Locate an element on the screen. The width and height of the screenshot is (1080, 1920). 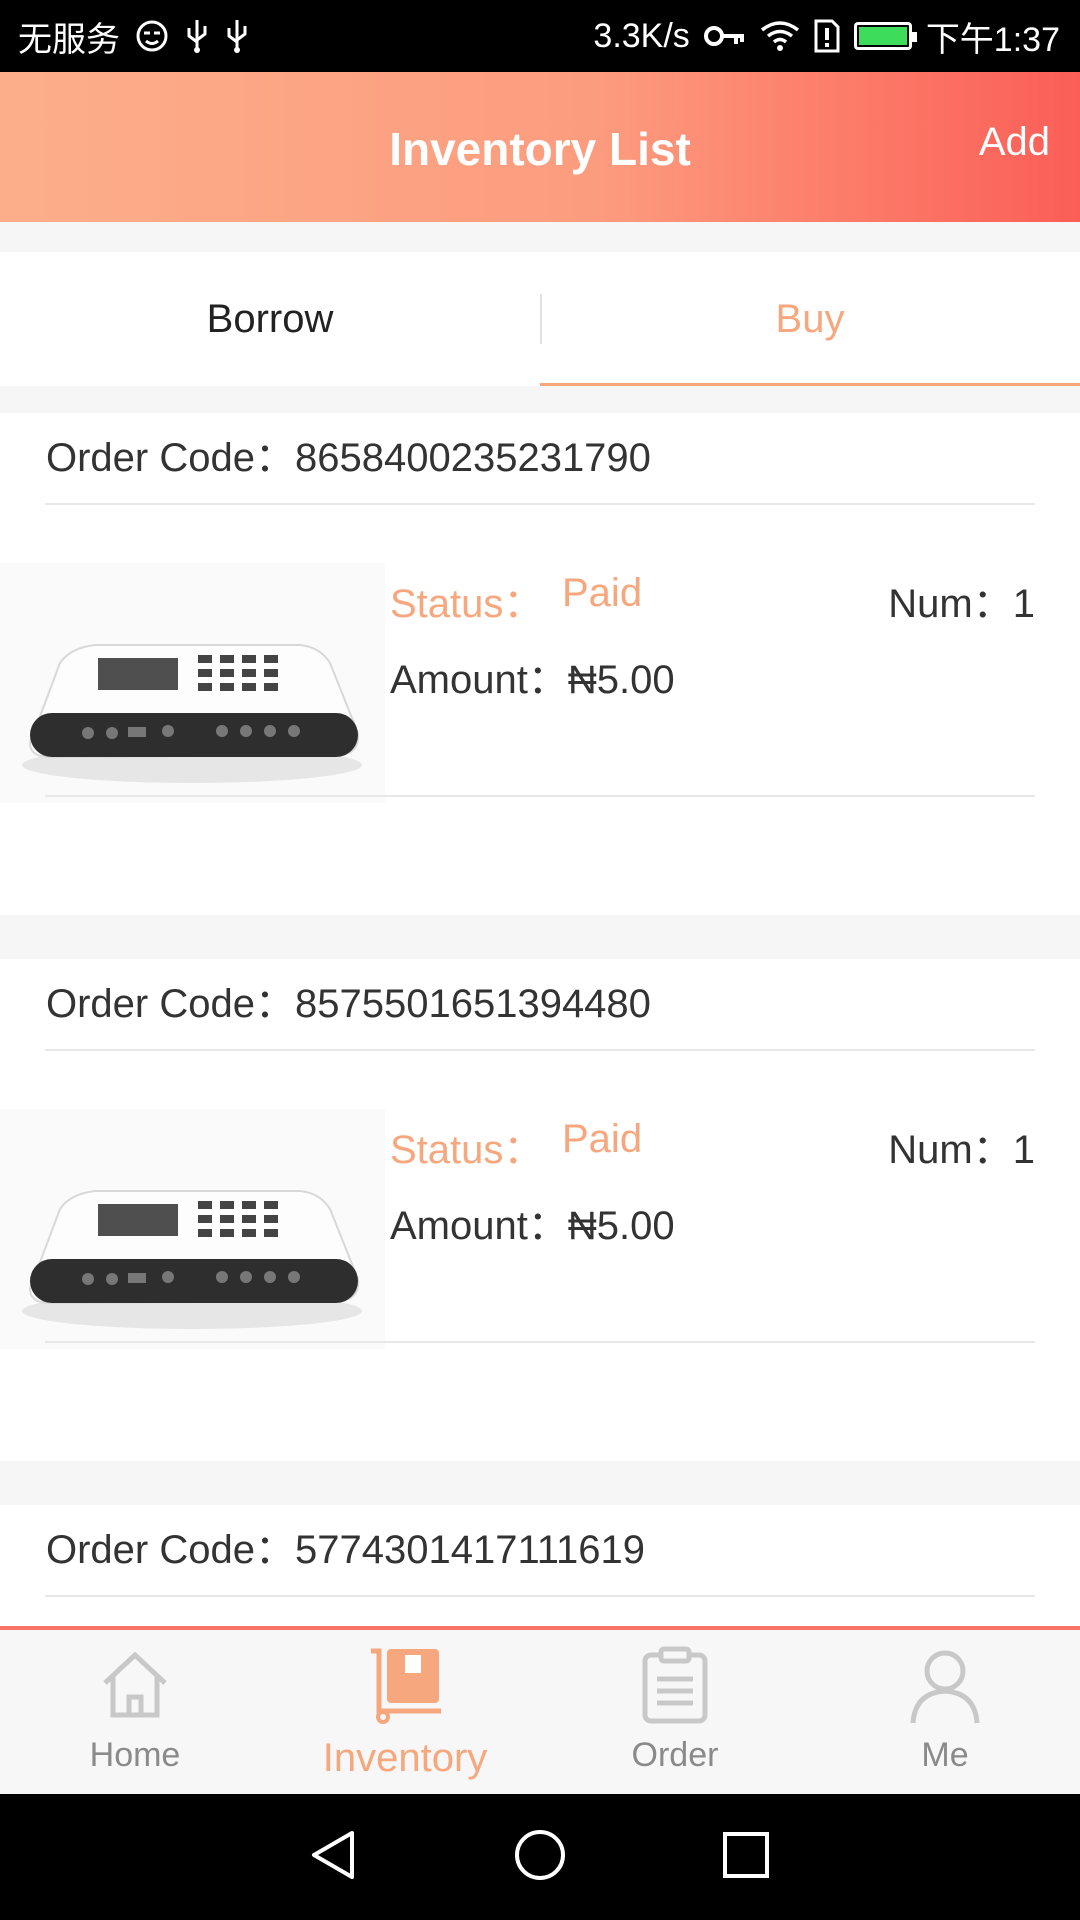
nav-order: Order is located at coordinates (675, 1712).